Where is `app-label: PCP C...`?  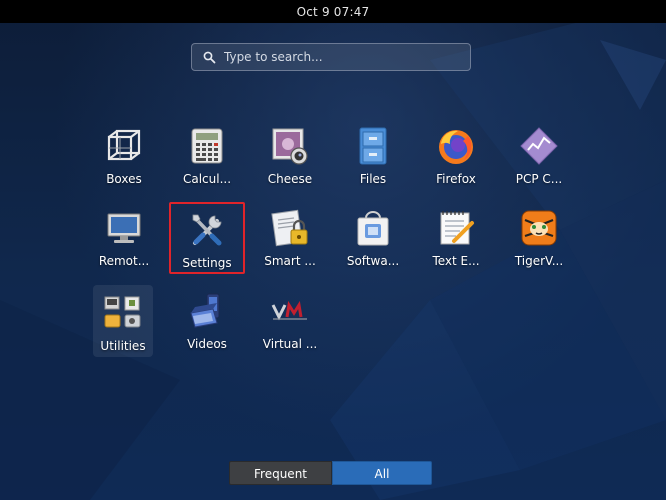 app-label: PCP C... is located at coordinates (539, 179).